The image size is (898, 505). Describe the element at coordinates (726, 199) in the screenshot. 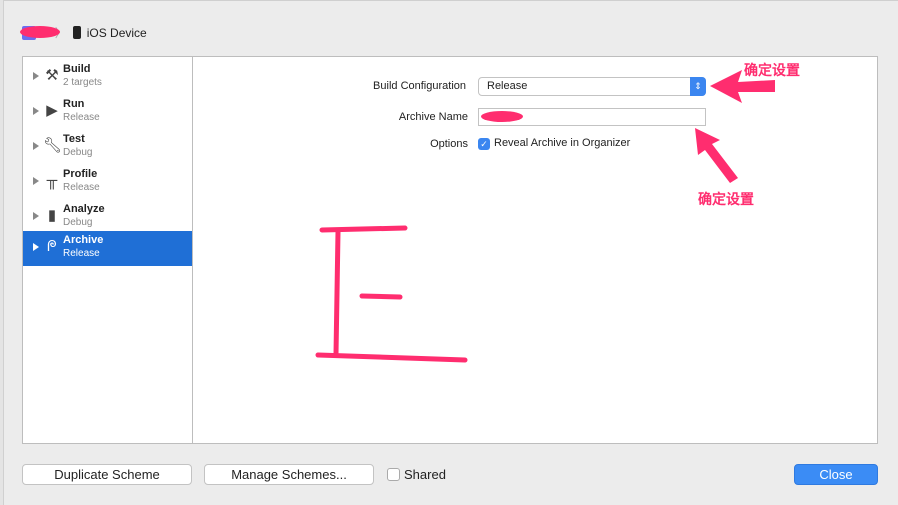

I see `annotation-note-2: 确定设置` at that location.